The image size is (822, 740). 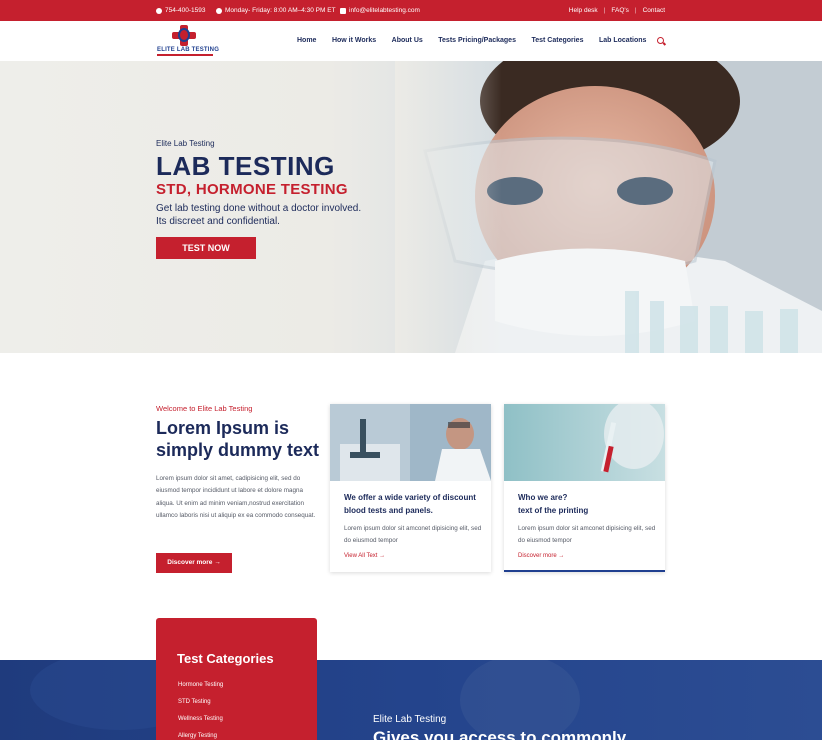 What do you see at coordinates (477, 40) in the screenshot?
I see `nav-tests-pricing: Tests Pricing/Packages` at bounding box center [477, 40].